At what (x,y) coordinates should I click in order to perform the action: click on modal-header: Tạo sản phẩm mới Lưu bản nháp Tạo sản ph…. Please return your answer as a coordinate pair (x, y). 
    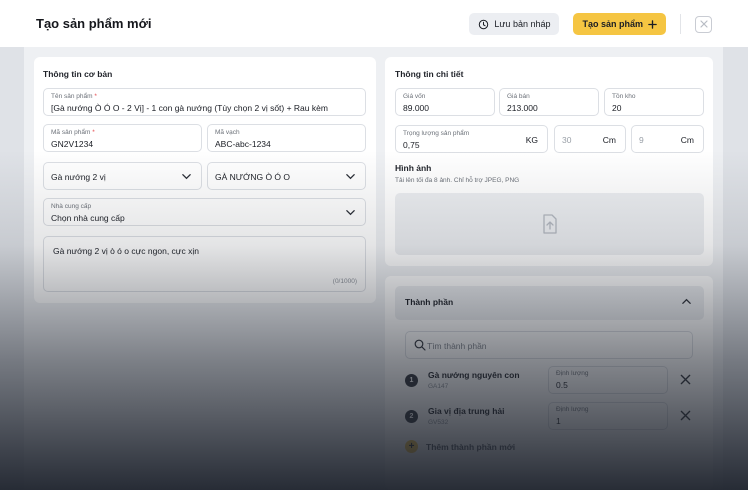
    Looking at the image, I should click on (374, 23).